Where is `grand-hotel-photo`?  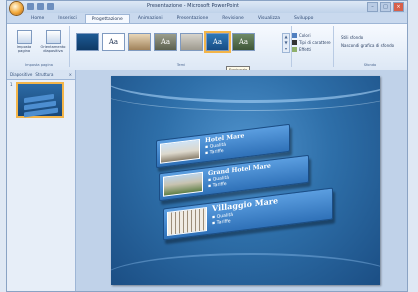
grand-hotel-photo is located at coordinates (183, 184).